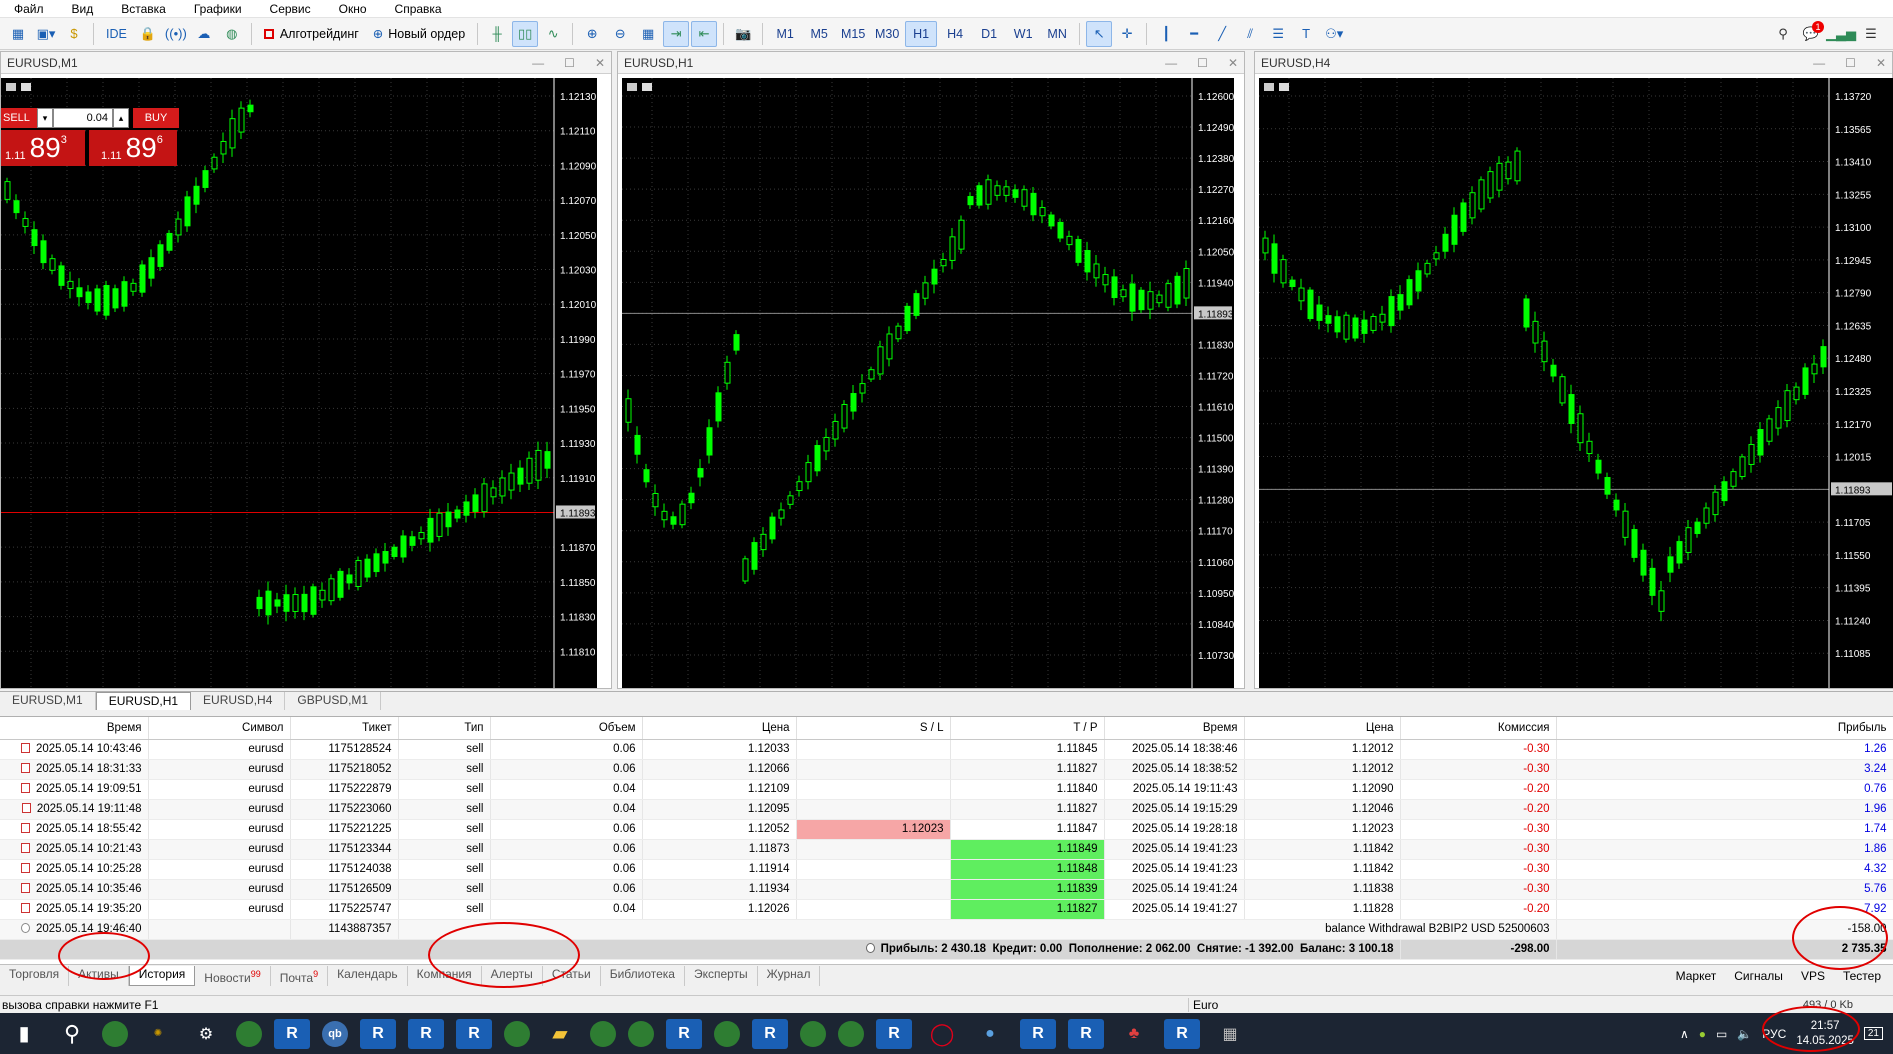 The height and width of the screenshot is (1054, 1893). What do you see at coordinates (121, 118) in the screenshot?
I see `volume-up-button: ▴` at bounding box center [121, 118].